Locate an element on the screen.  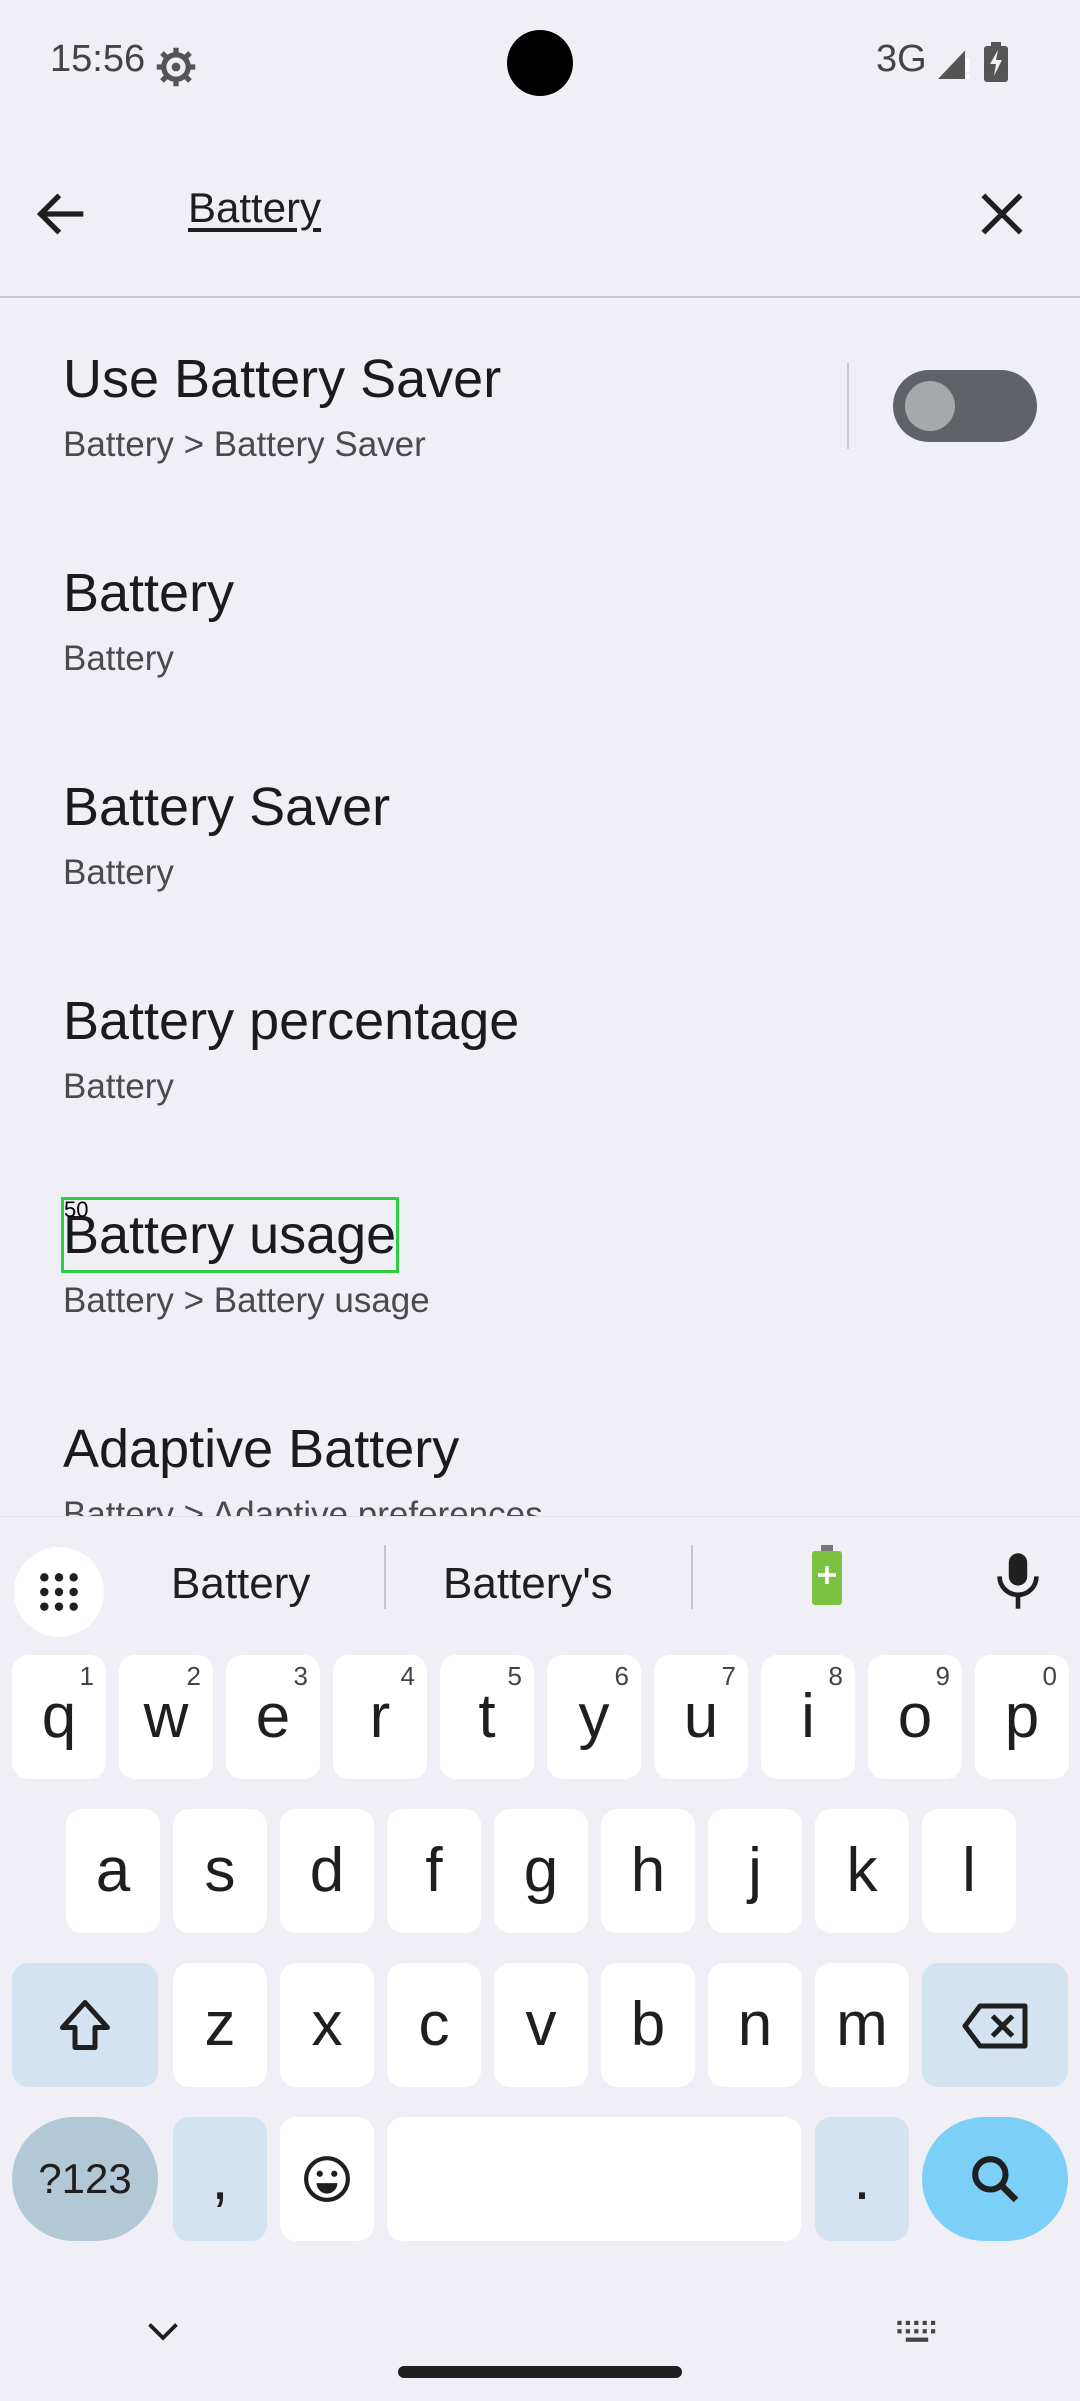
network-type: 3G is located at coordinates (901, 59).